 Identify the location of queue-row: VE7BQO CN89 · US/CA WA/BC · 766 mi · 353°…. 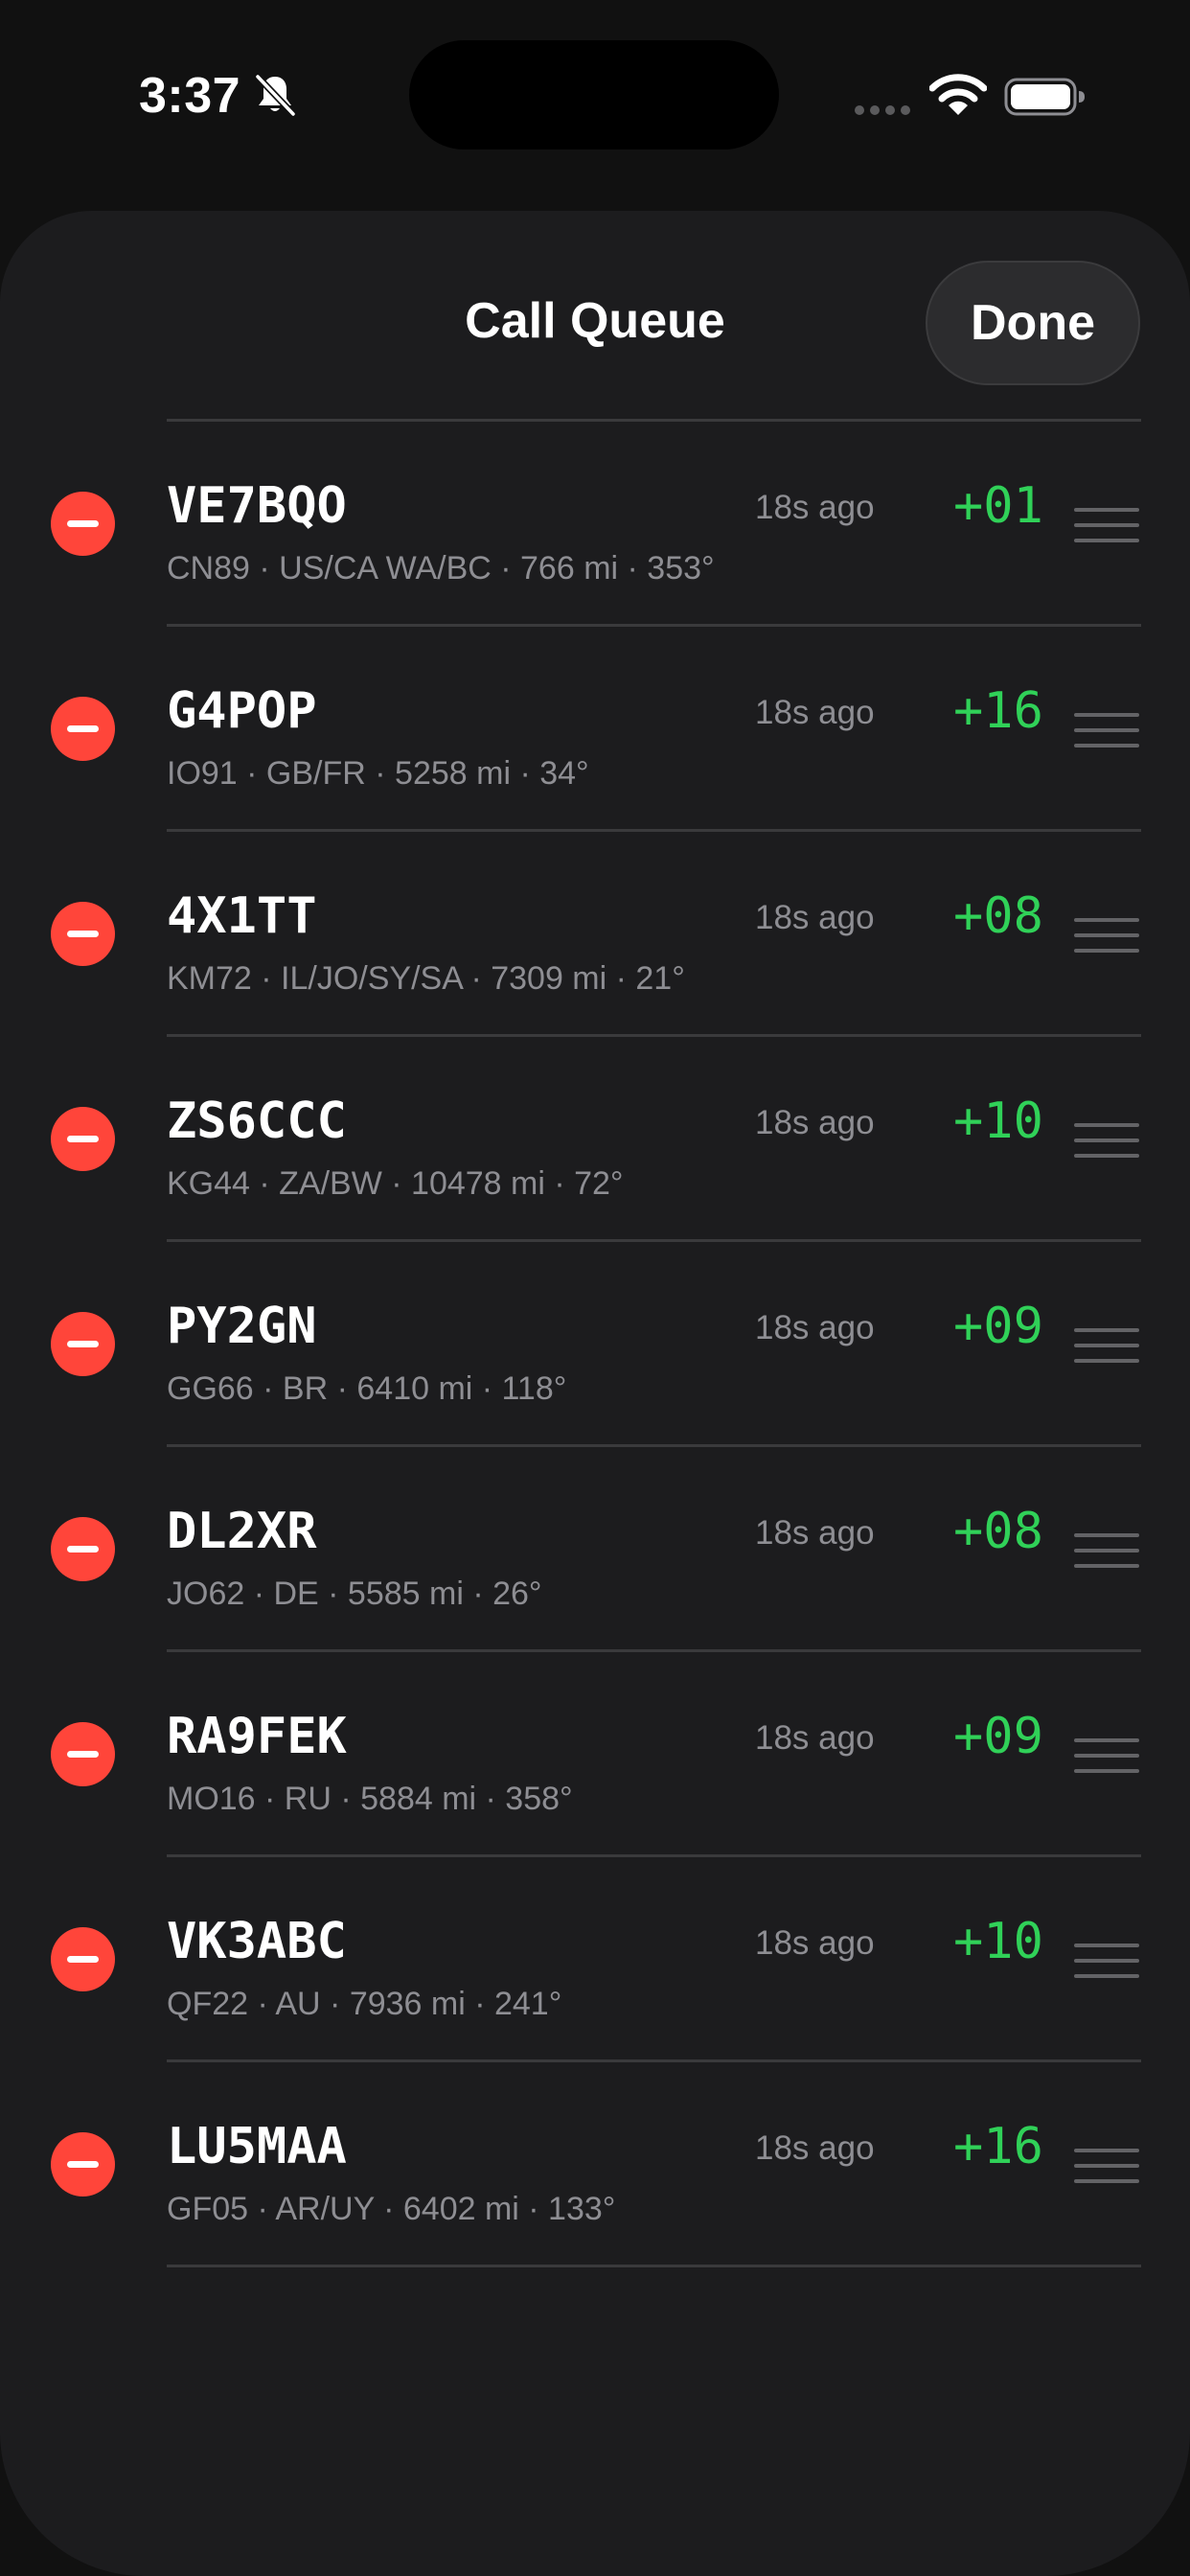
(595, 525).